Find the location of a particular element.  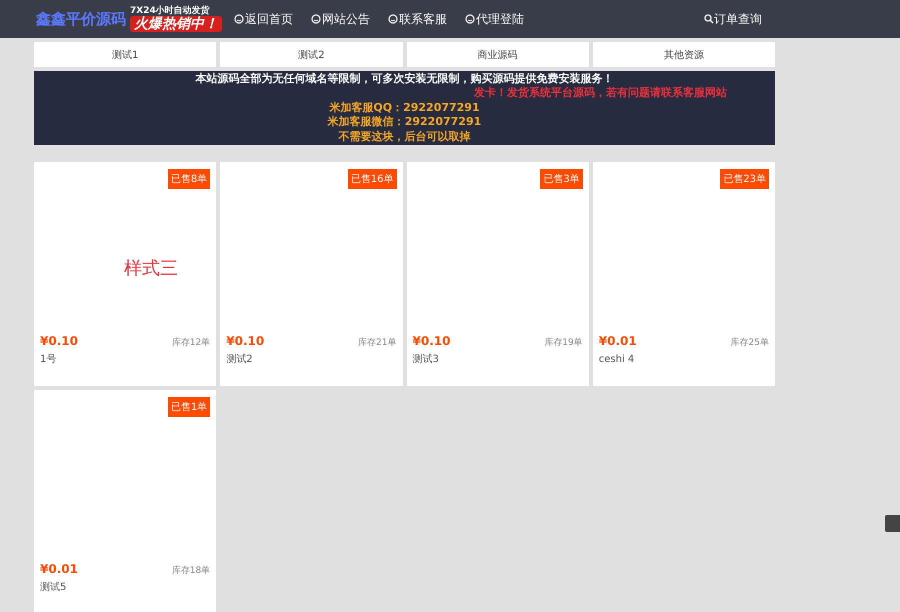

product-card: 已售8单 样式三 ¥0.10 库存12单 1号 is located at coordinates (125, 274).